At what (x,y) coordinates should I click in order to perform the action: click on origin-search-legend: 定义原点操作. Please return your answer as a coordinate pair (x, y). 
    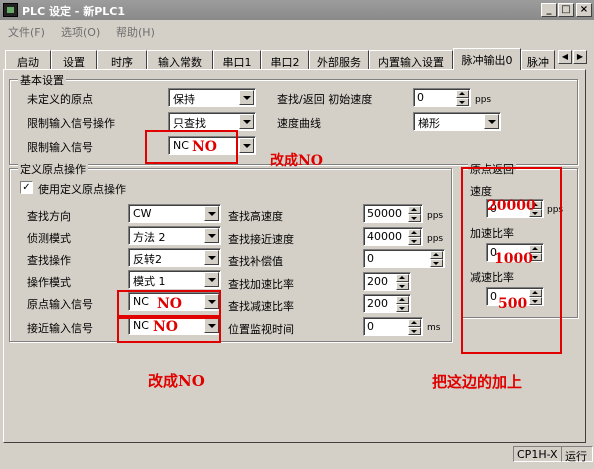
    Looking at the image, I should click on (53, 169).